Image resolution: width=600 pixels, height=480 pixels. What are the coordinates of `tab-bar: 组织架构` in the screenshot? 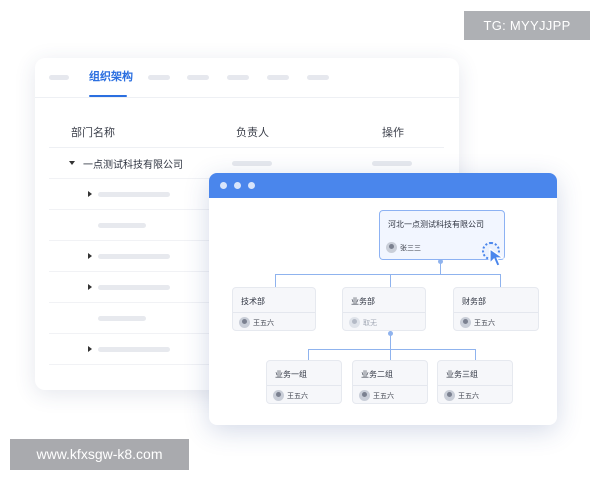 It's located at (247, 78).